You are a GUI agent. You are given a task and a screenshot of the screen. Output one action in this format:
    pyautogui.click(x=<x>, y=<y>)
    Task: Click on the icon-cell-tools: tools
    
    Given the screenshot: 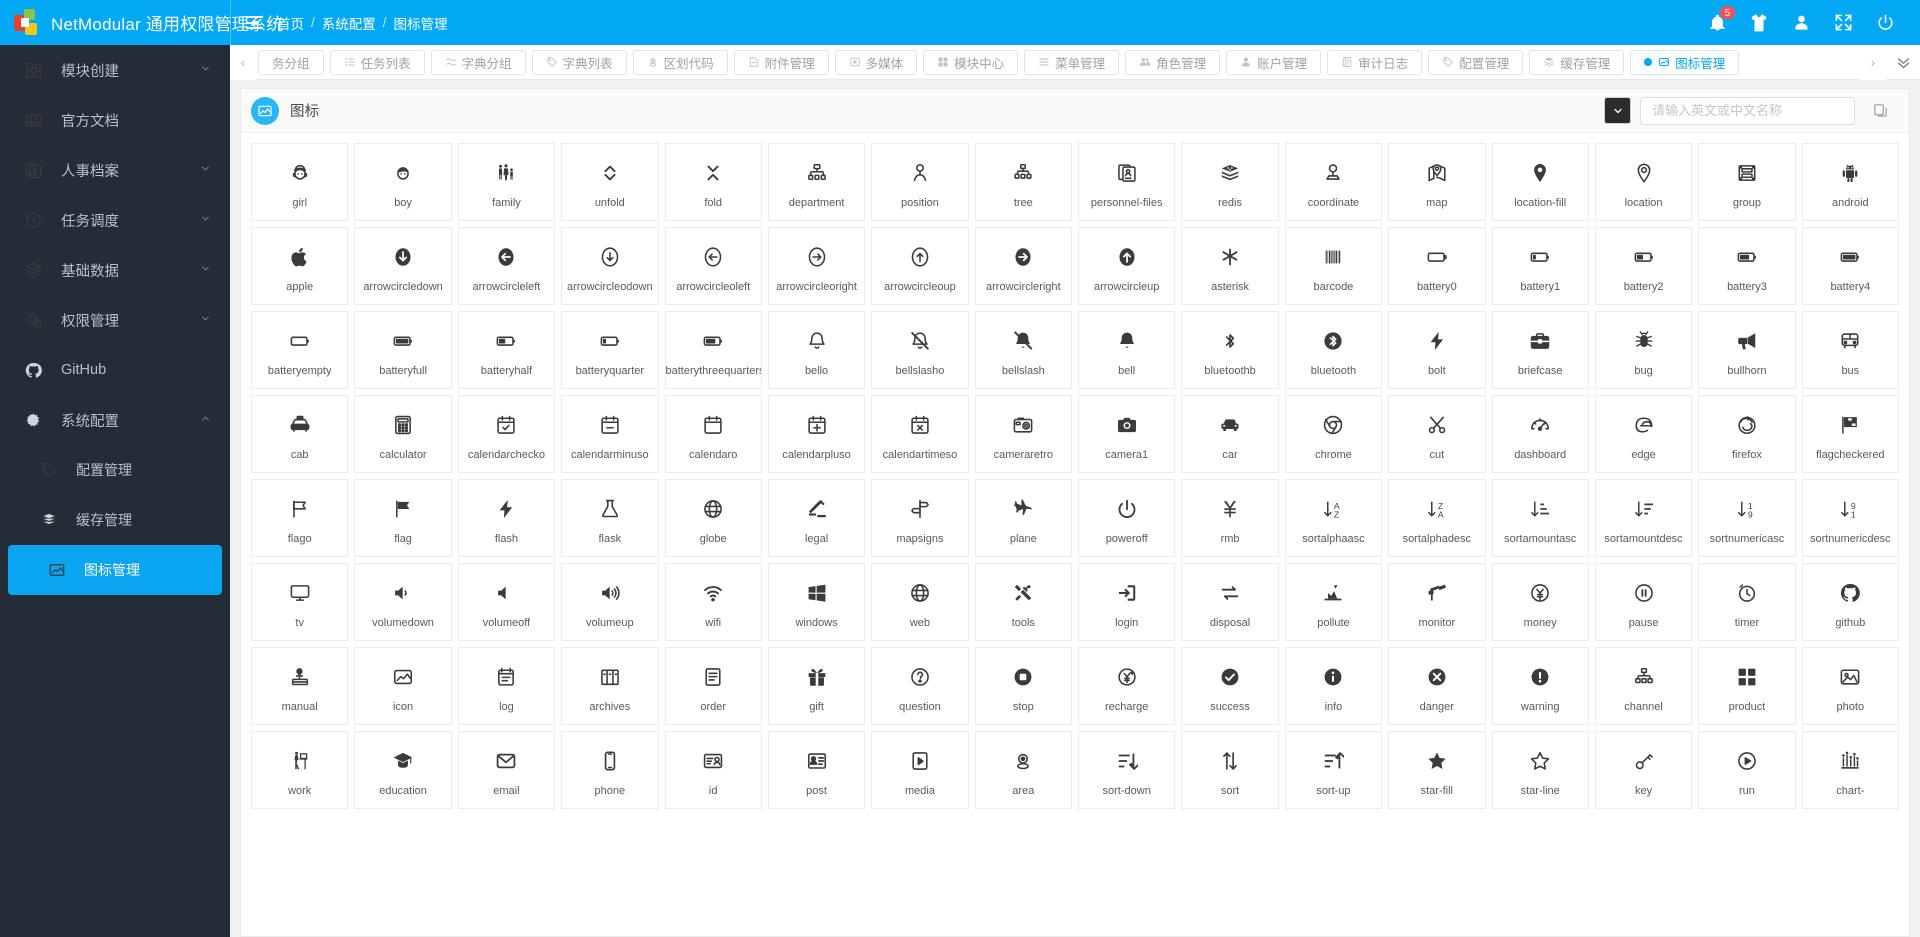 What is the action you would take?
    pyautogui.click(x=1023, y=602)
    